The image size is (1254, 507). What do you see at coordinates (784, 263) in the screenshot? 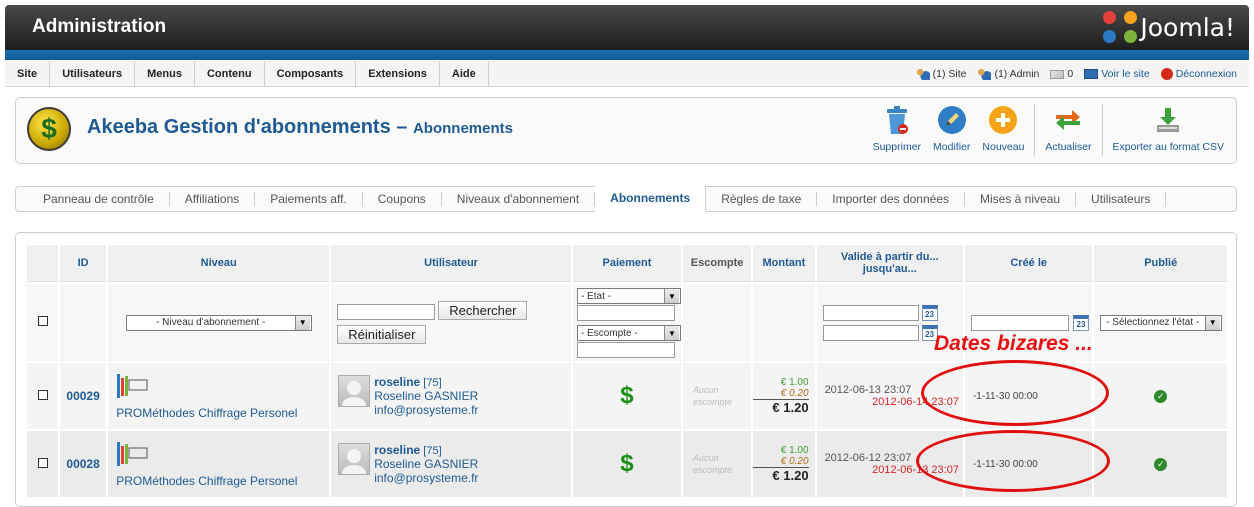
I see `header-amount: Montant` at bounding box center [784, 263].